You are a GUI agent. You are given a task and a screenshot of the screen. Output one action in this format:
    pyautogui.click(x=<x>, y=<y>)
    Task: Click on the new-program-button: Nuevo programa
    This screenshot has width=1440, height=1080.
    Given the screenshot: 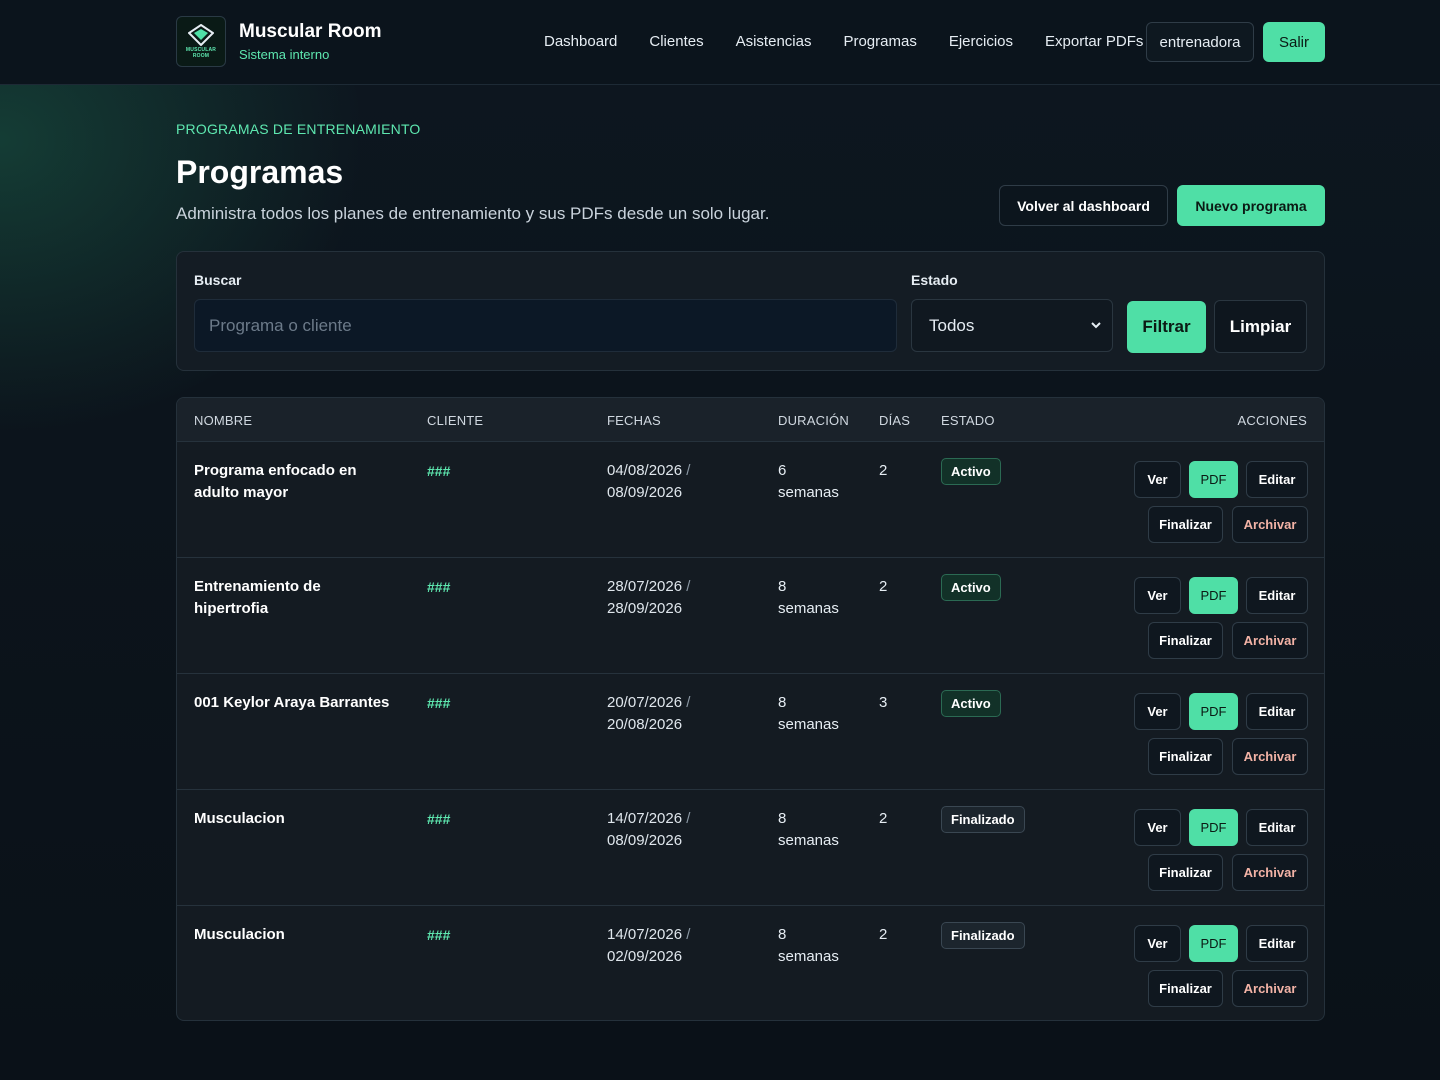 What is the action you would take?
    pyautogui.click(x=1251, y=205)
    